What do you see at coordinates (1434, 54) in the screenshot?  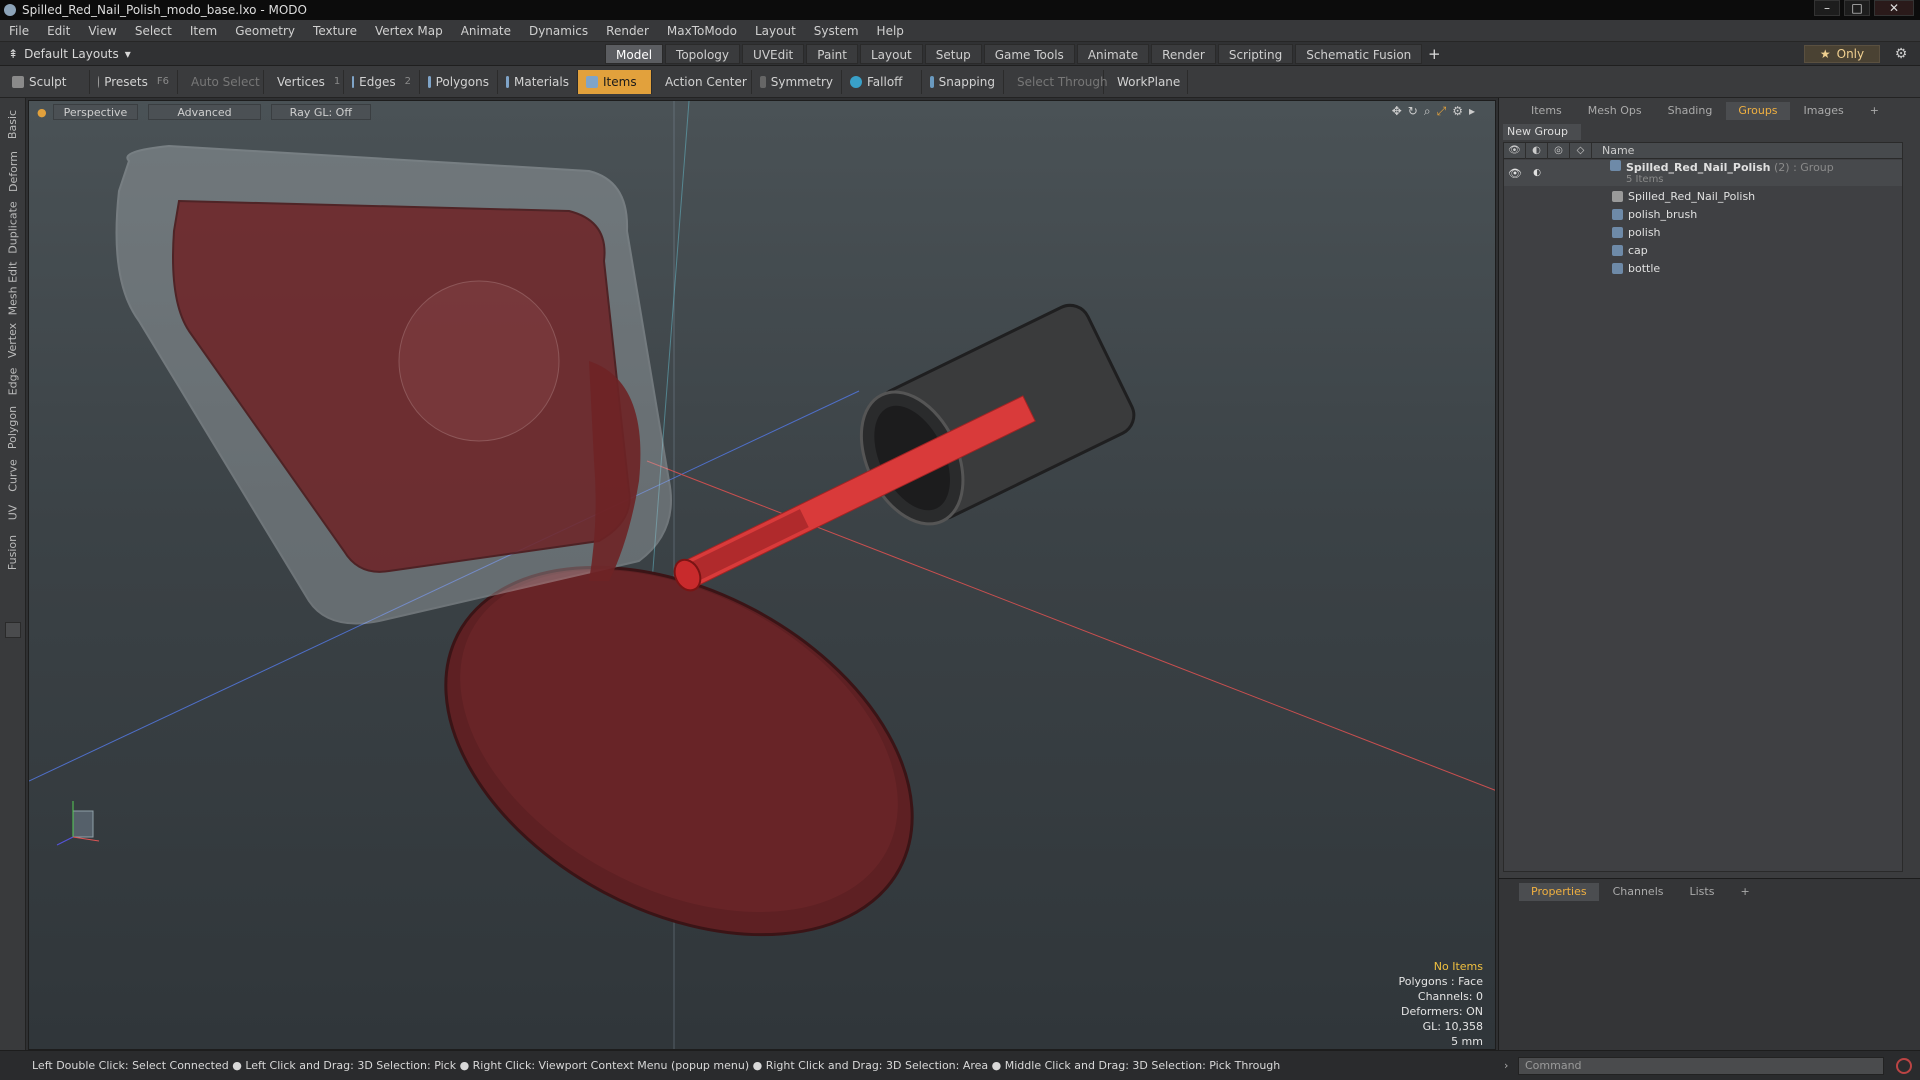 I see `add-tab-icon: +` at bounding box center [1434, 54].